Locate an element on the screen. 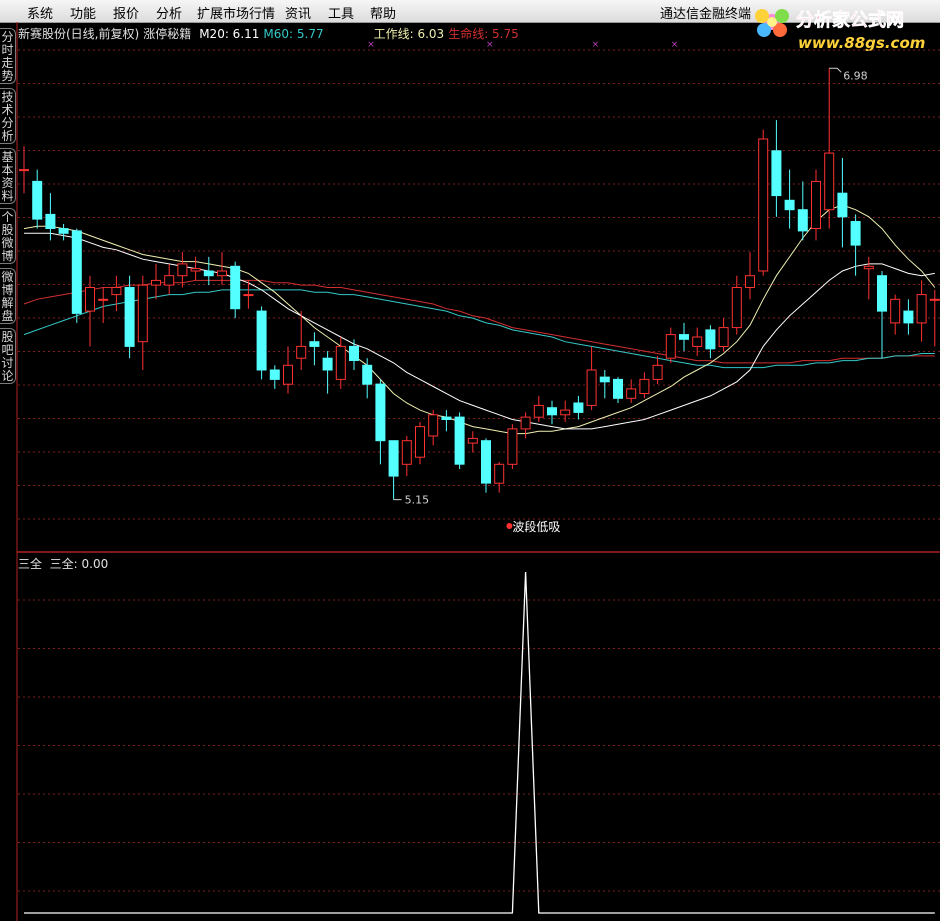  life-line is located at coordinates (479, 321).